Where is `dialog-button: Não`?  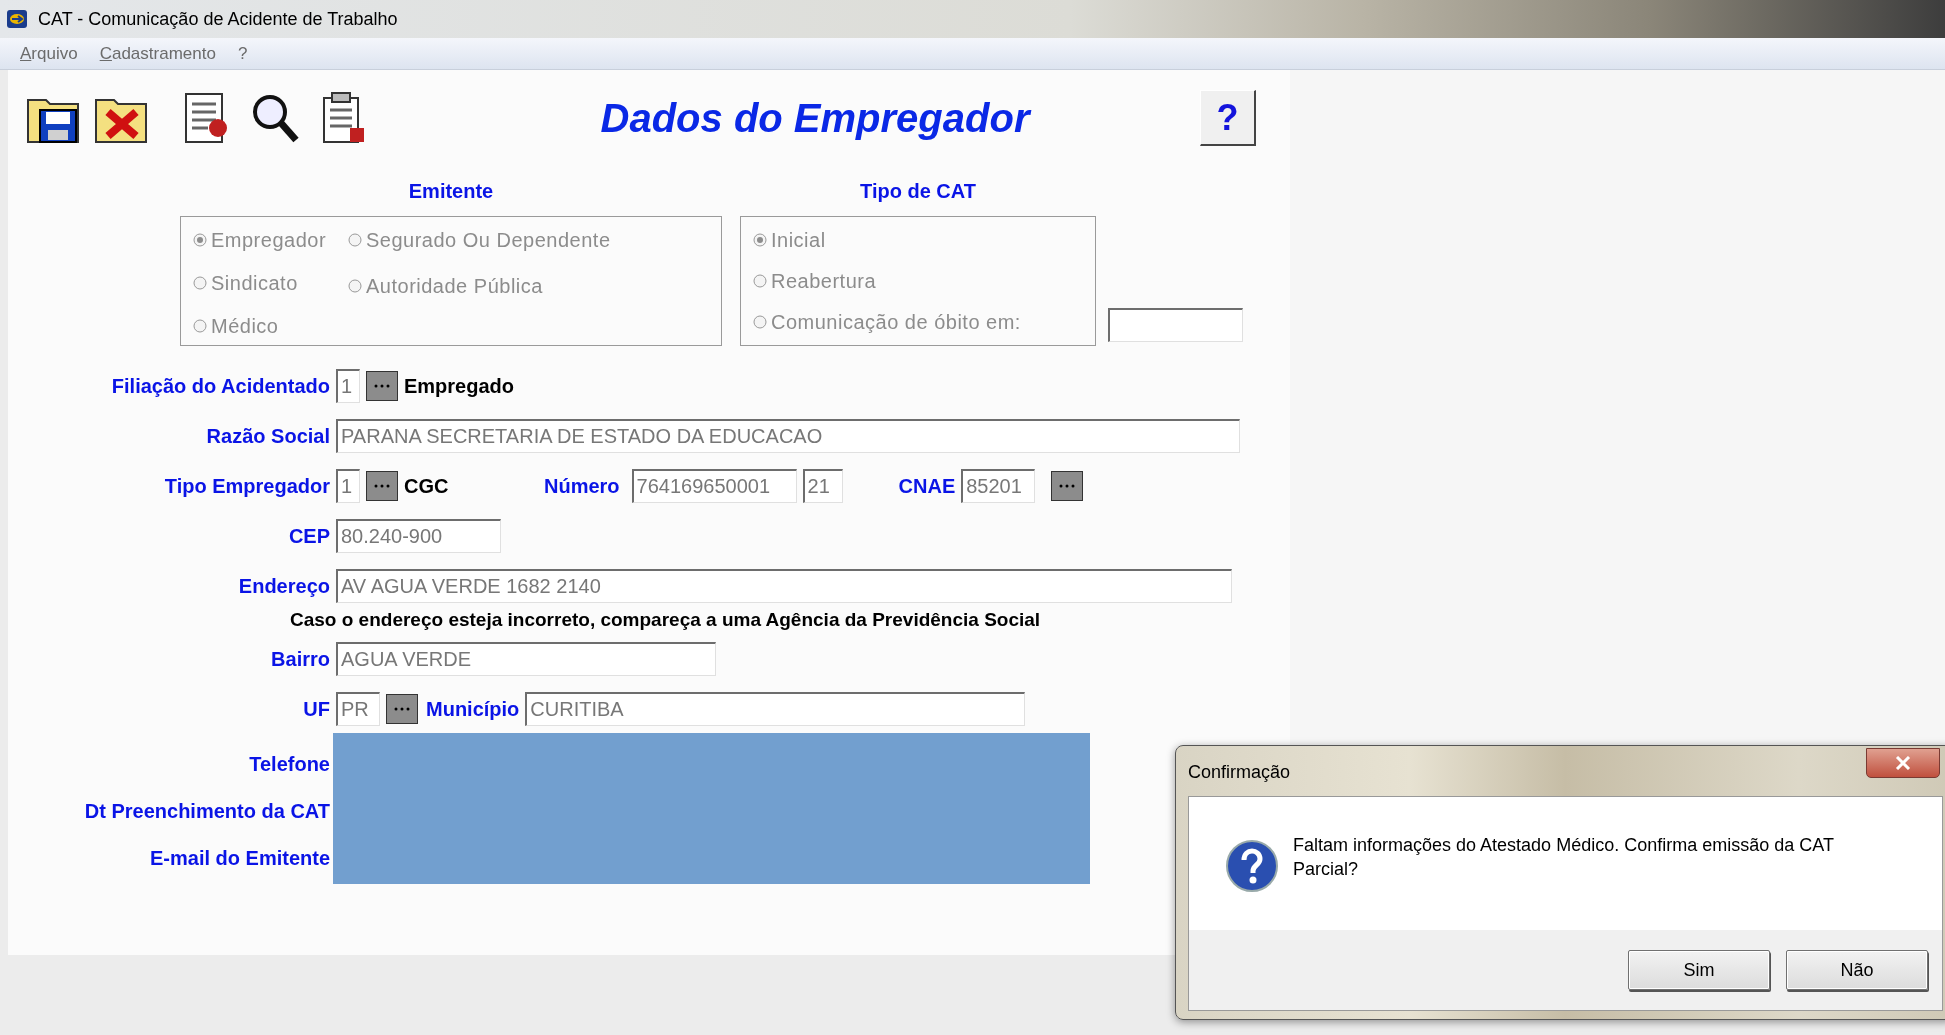 dialog-button: Não is located at coordinates (1857, 970).